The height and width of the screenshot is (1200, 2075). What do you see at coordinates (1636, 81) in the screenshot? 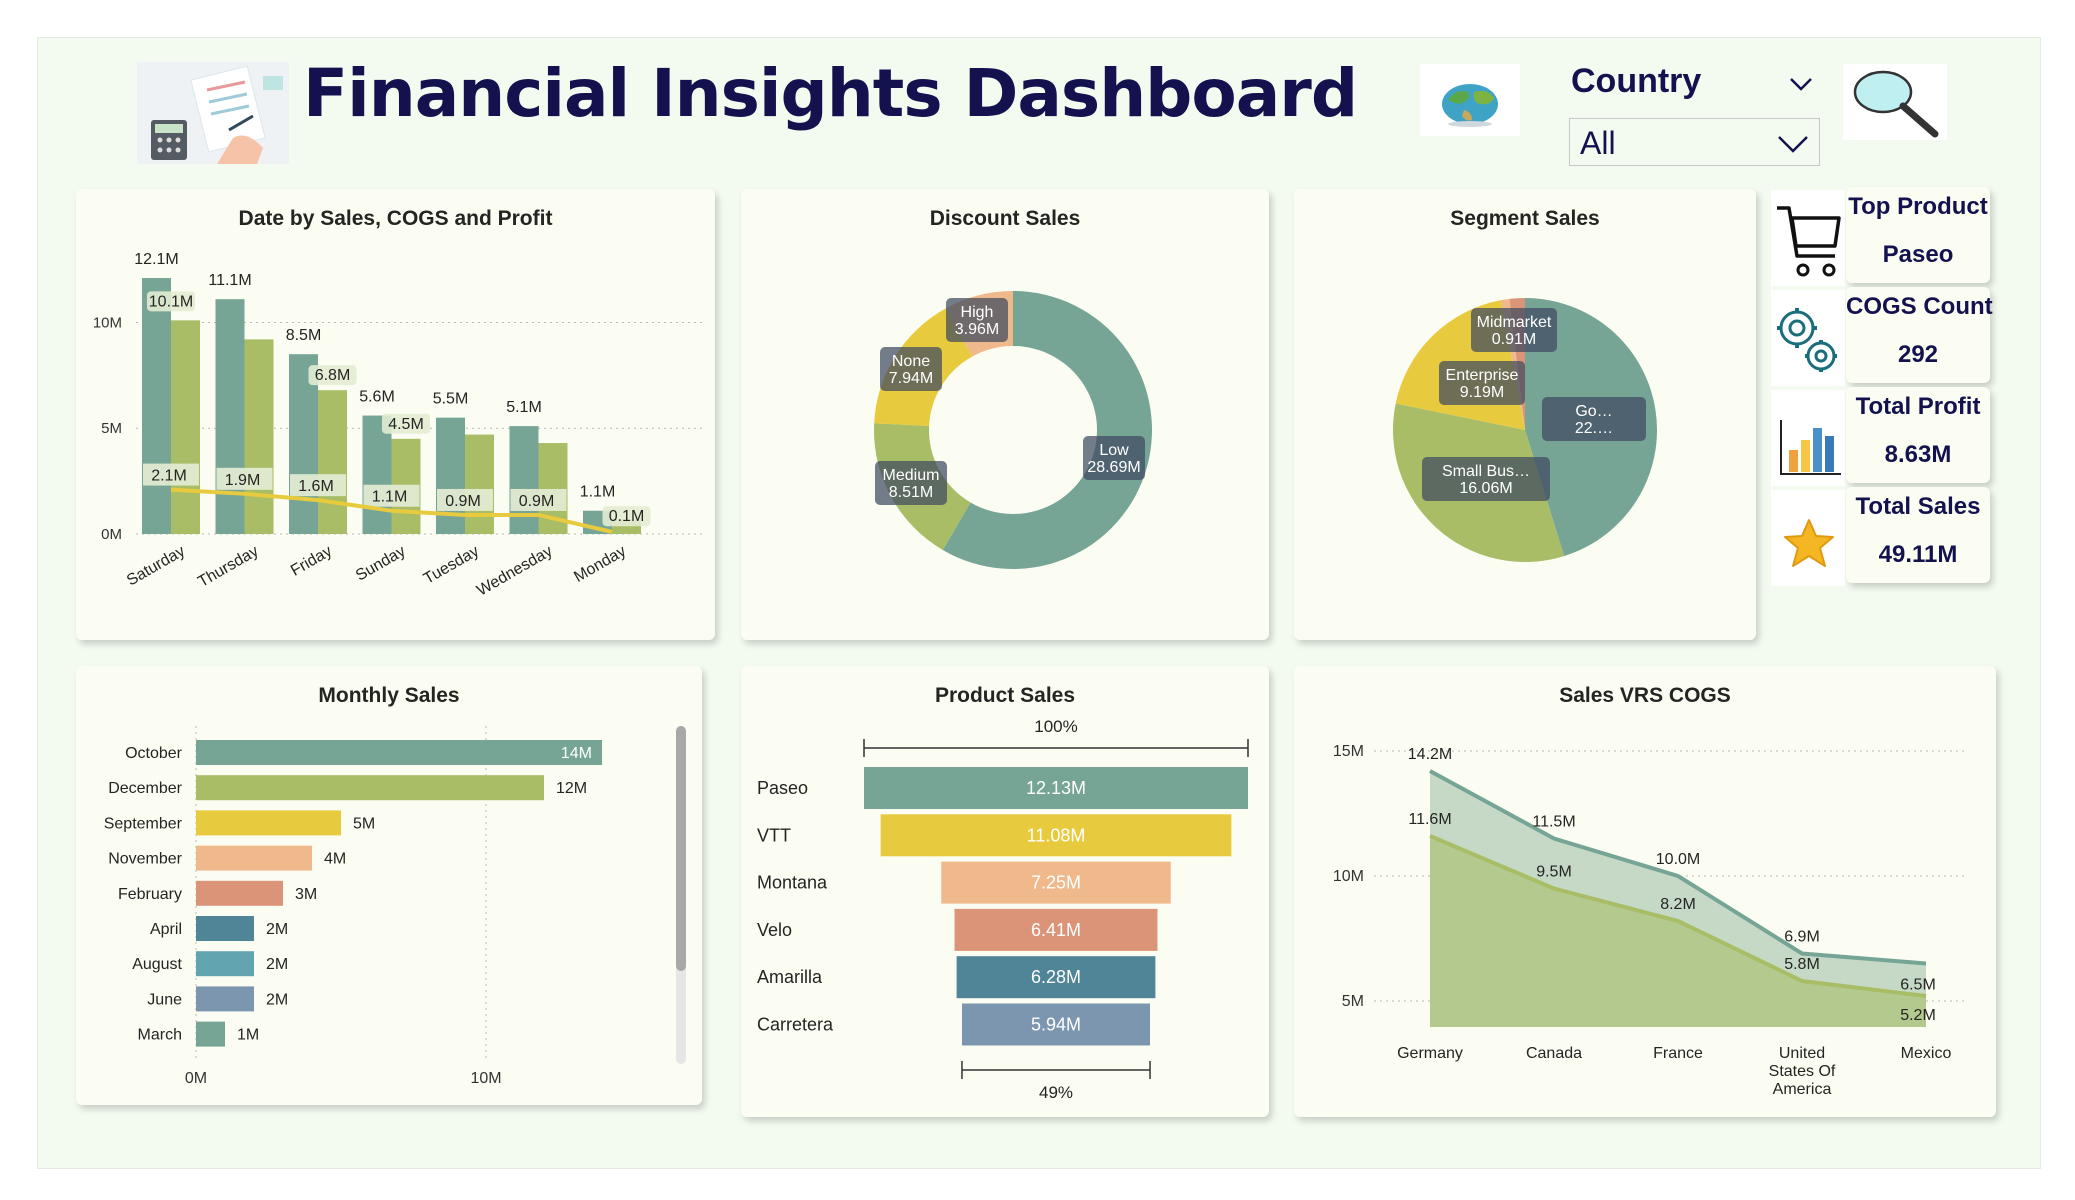
I see `country-slicer-label: Country` at bounding box center [1636, 81].